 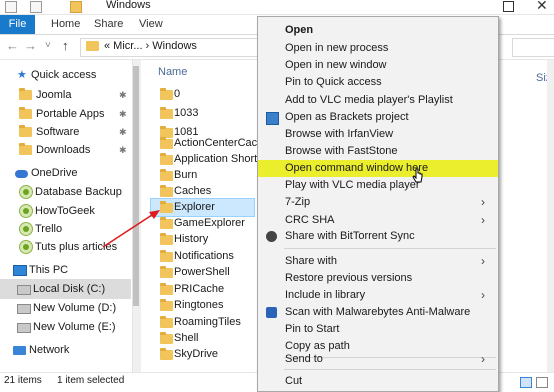 What do you see at coordinates (11, 7) in the screenshot?
I see `quick-access-save-icon` at bounding box center [11, 7].